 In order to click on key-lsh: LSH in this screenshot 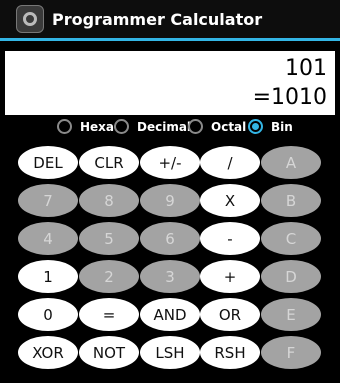, I will do `click(170, 352)`.